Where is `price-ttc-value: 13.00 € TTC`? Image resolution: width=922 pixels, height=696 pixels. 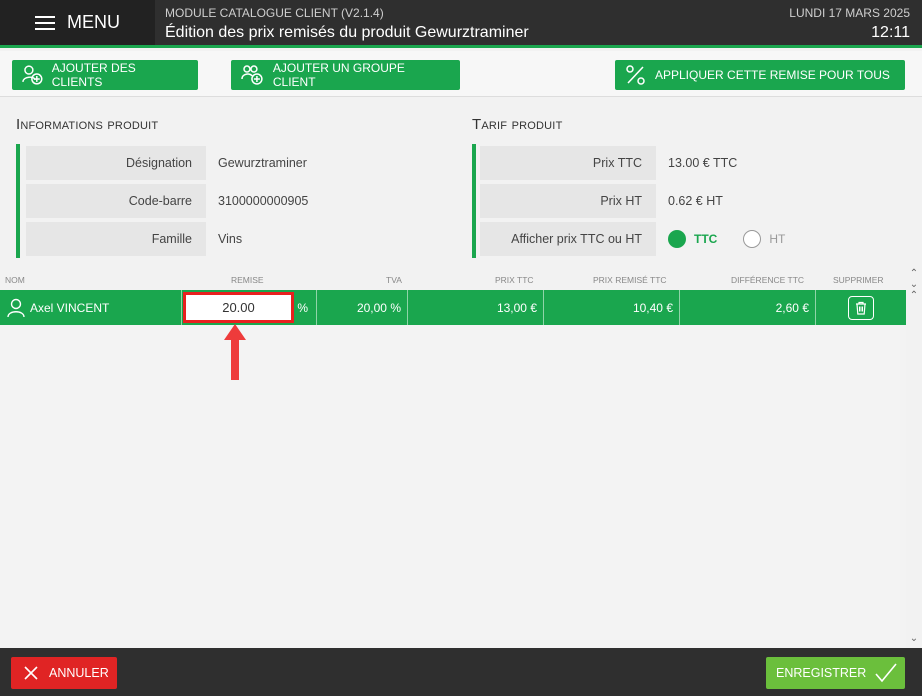 price-ttc-value: 13.00 € TTC is located at coordinates (703, 163).